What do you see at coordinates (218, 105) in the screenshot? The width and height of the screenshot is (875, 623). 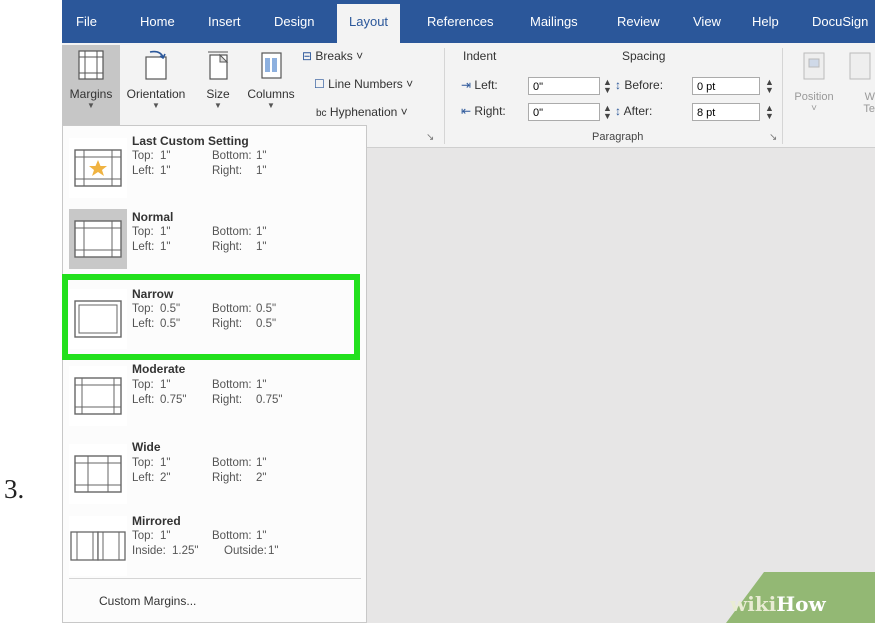 I see `size-caret-icon: ▼` at bounding box center [218, 105].